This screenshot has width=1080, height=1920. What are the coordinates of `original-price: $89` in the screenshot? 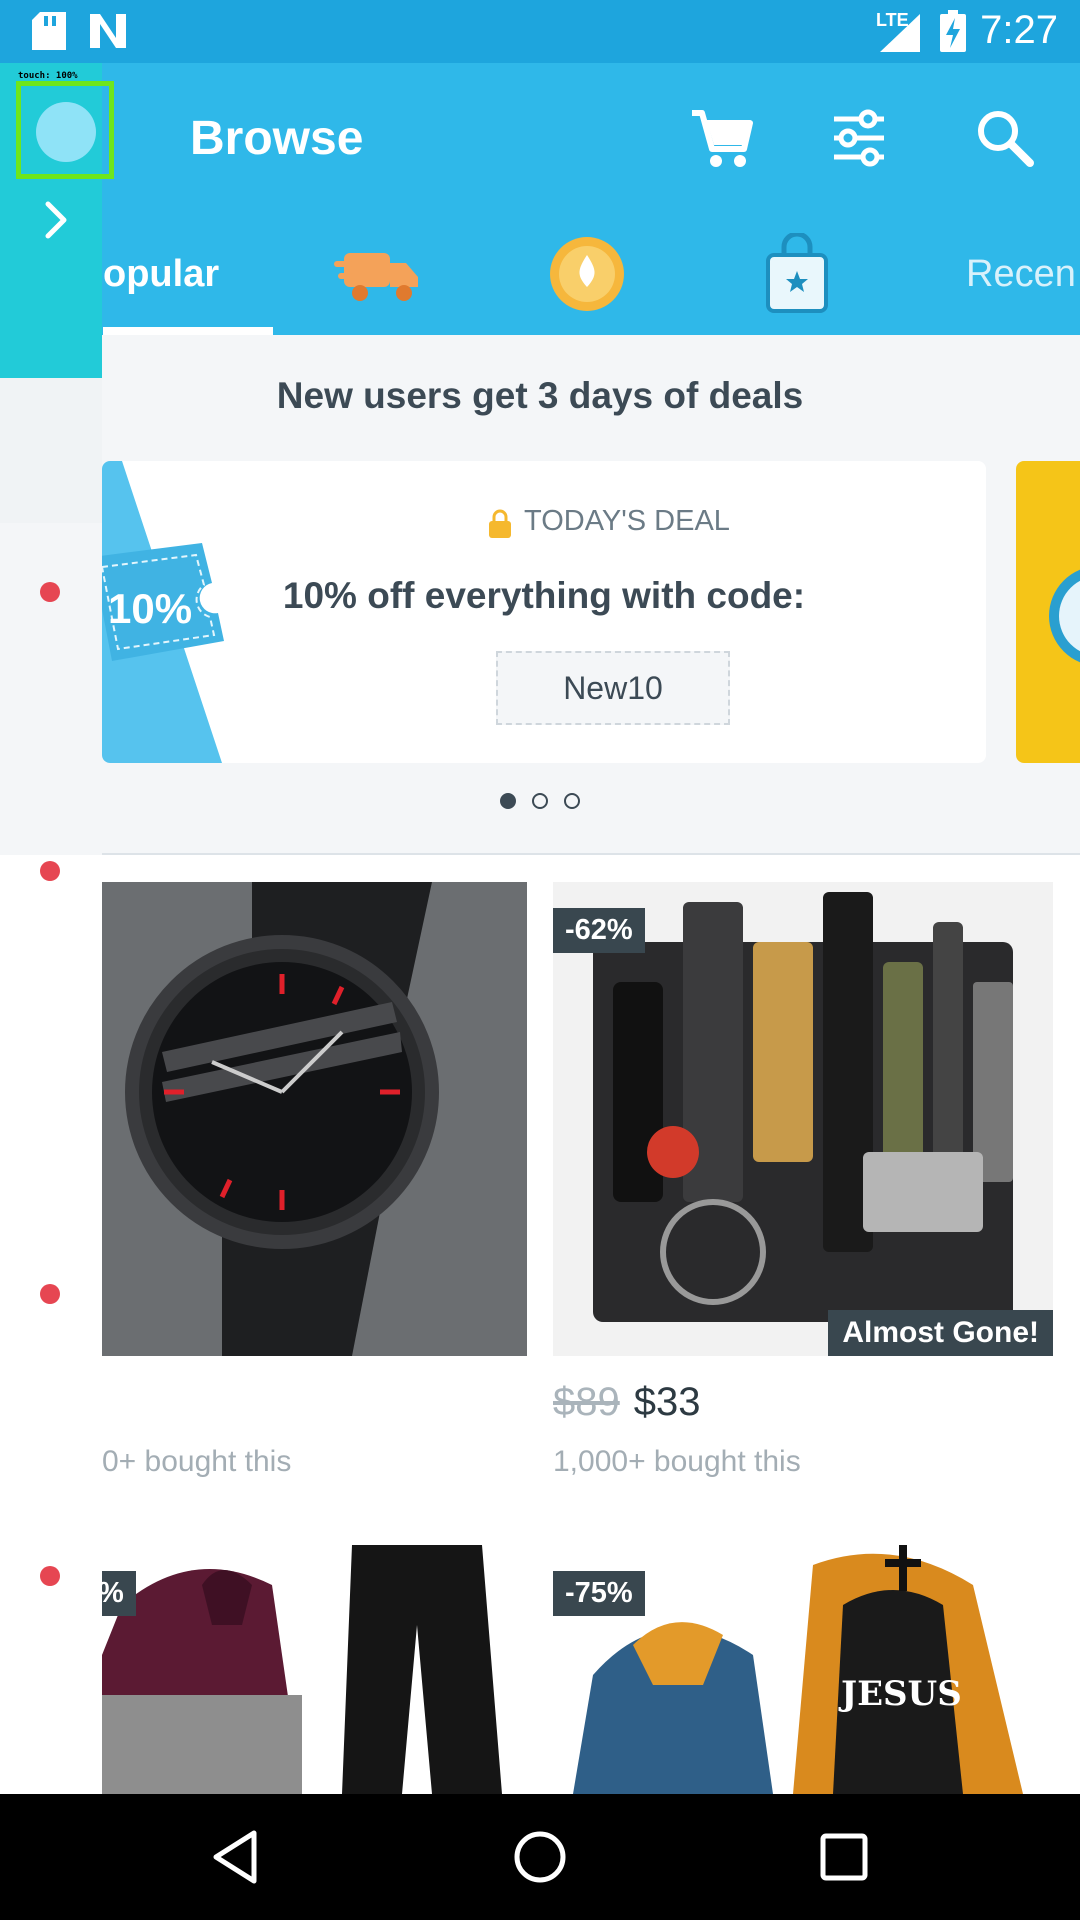 It's located at (586, 1402).